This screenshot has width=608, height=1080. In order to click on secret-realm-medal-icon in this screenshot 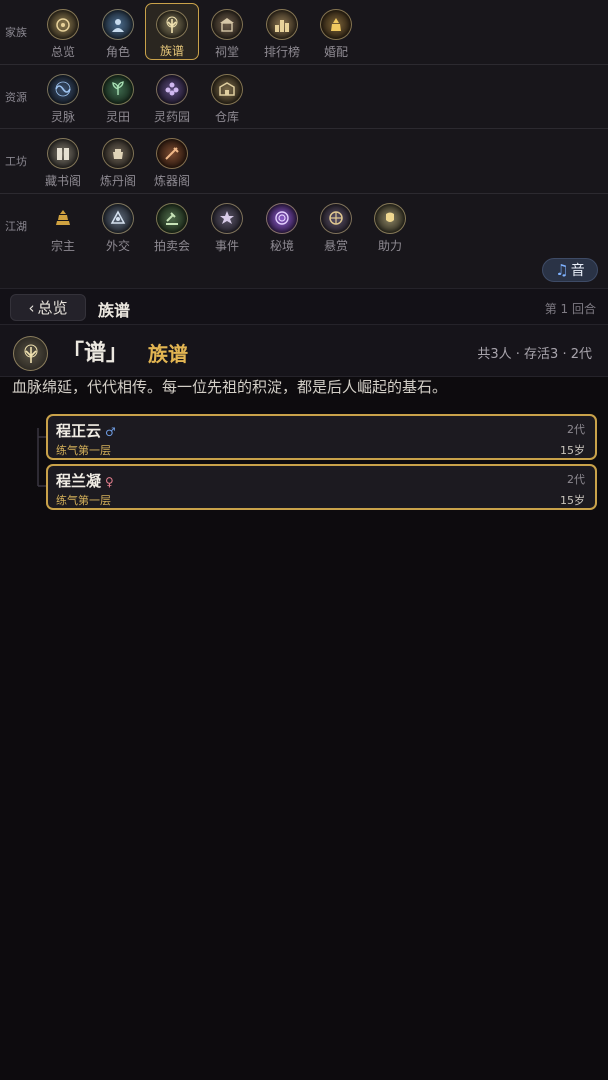, I will do `click(282, 218)`.